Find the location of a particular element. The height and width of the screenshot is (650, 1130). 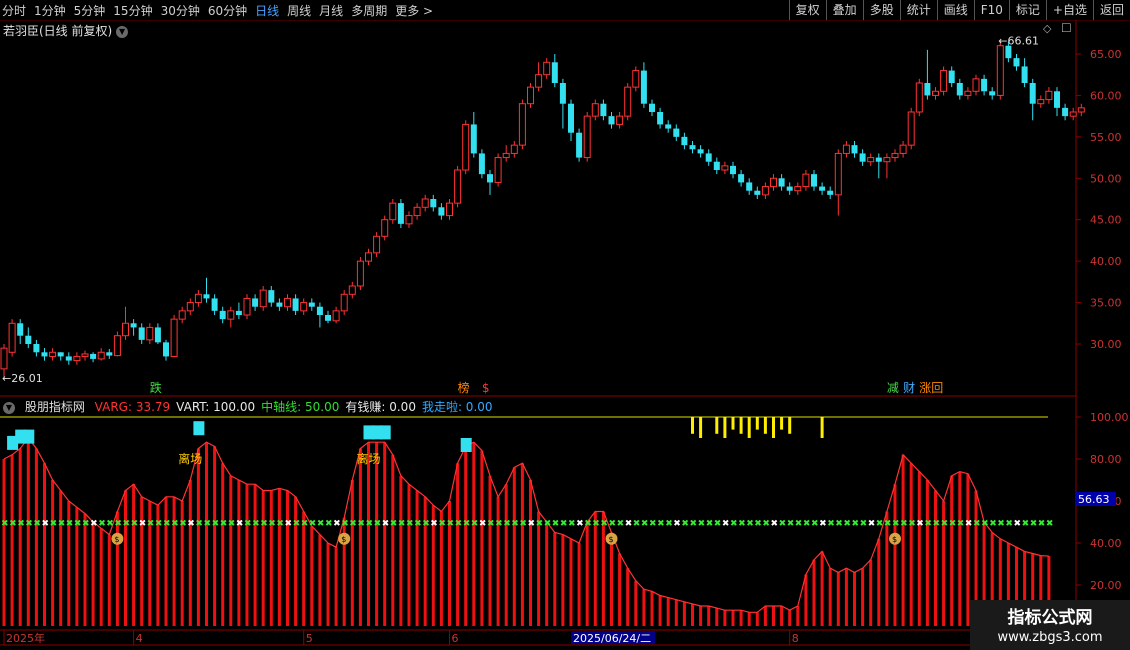

current-value-label: 56.63 is located at coordinates (1094, 499).